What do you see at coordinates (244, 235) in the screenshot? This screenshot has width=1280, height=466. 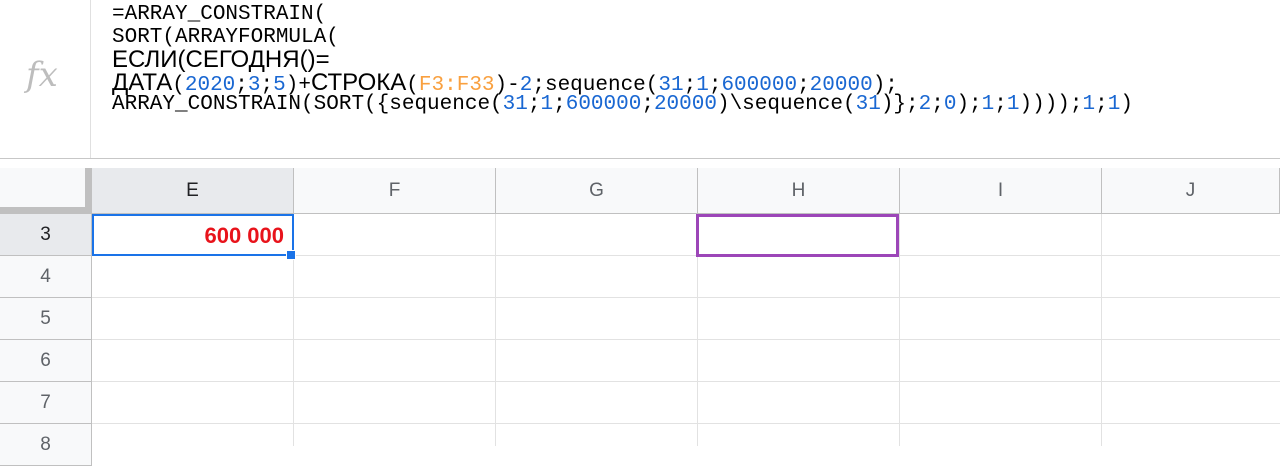 I see `cell-e3-value: 600 000` at bounding box center [244, 235].